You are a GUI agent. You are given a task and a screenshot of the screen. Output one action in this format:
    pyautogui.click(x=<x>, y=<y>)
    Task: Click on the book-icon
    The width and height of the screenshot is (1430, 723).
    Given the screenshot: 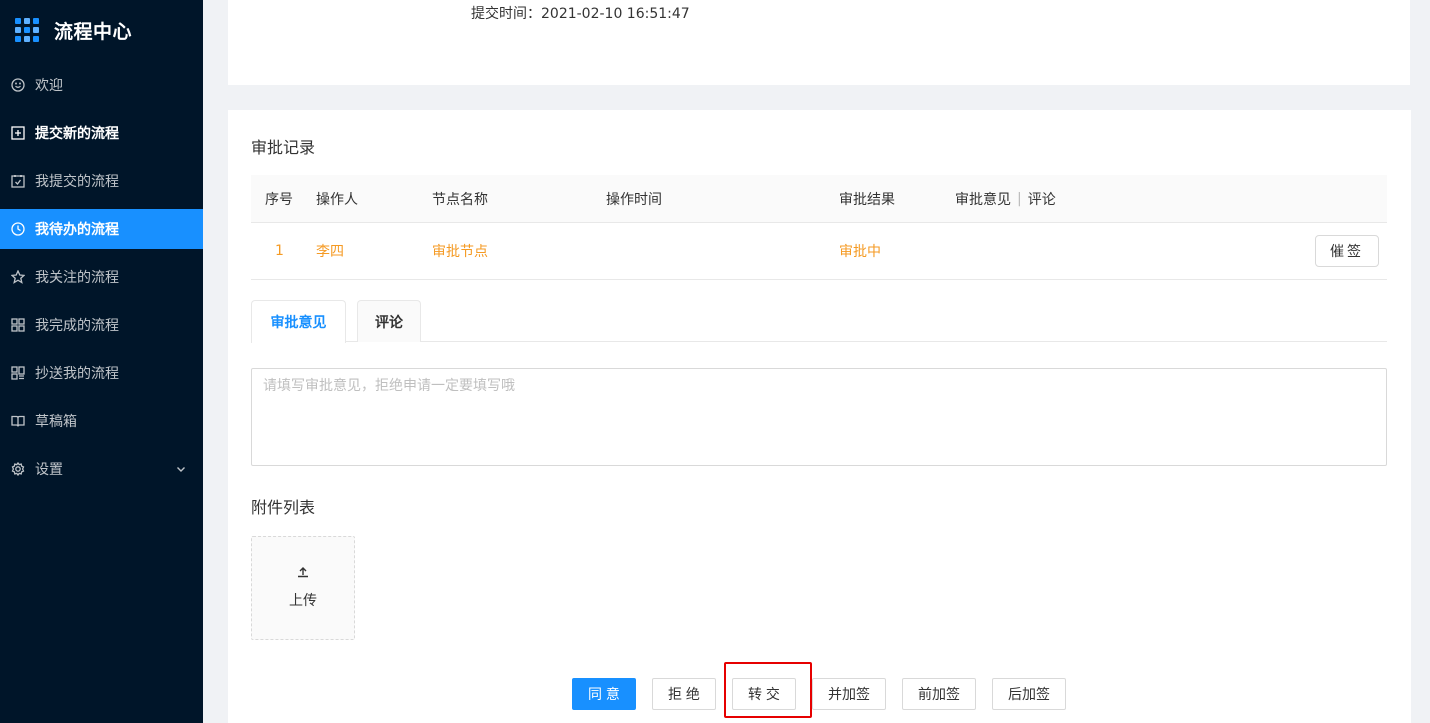 What is the action you would take?
    pyautogui.click(x=18, y=421)
    